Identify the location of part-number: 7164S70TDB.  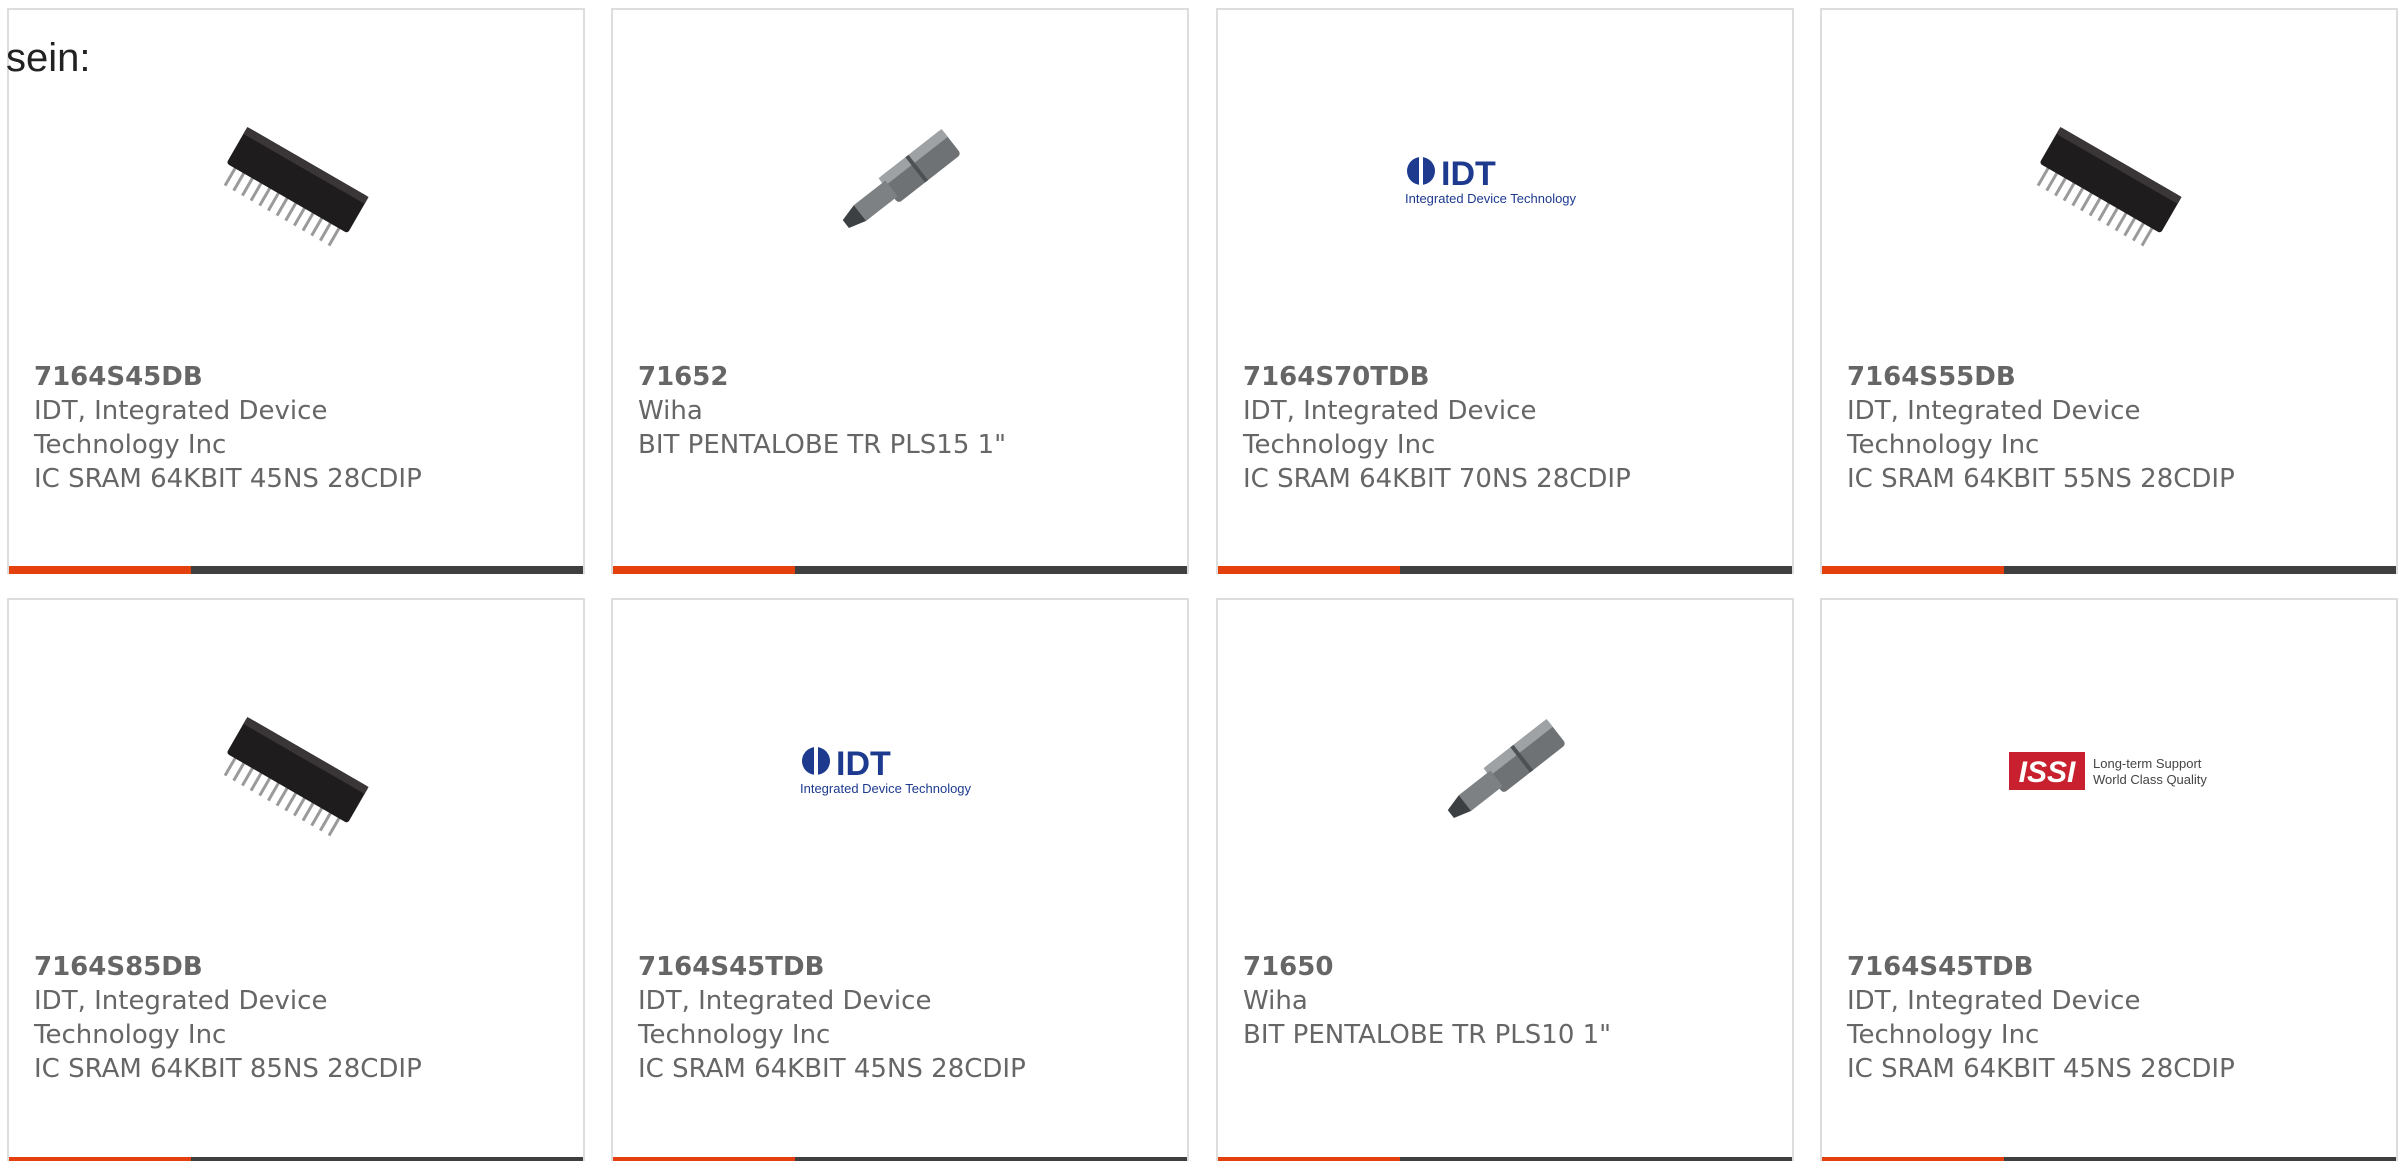
(1512, 377).